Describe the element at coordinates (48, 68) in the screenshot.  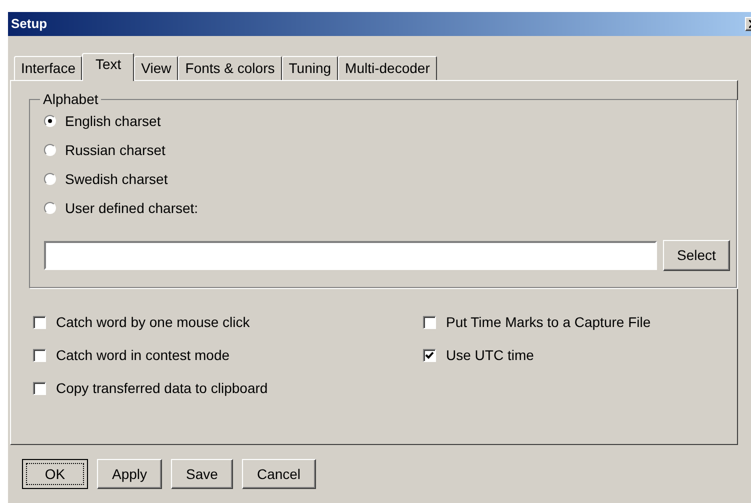
I see `tab: Interface` at that location.